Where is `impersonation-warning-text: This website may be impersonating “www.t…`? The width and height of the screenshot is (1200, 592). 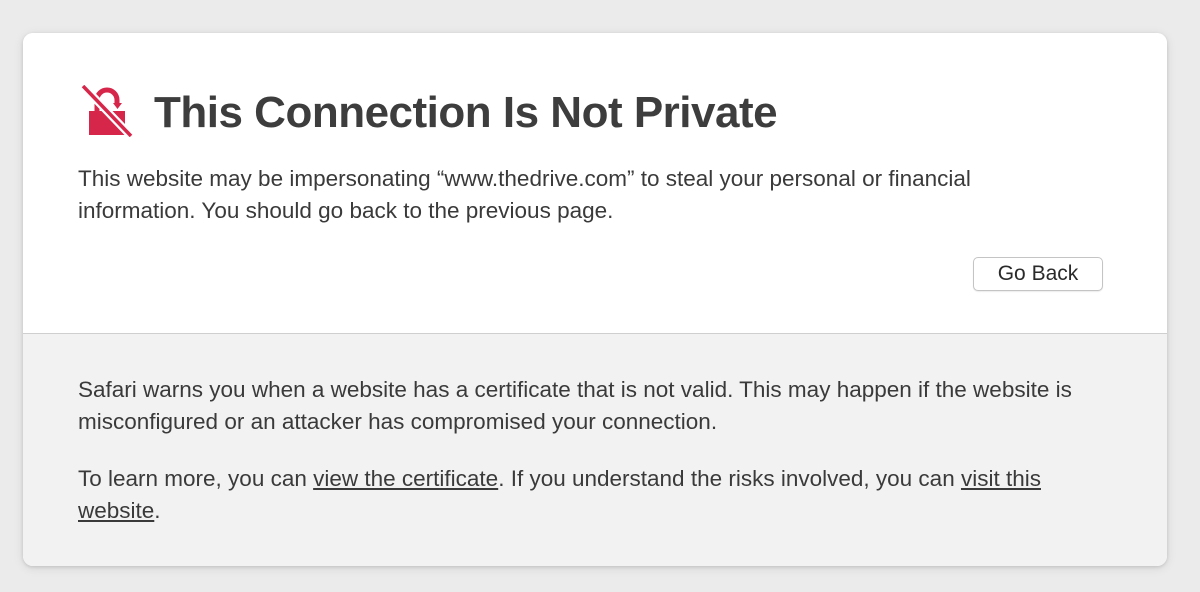 impersonation-warning-text: This website may be impersonating “www.t… is located at coordinates (524, 194).